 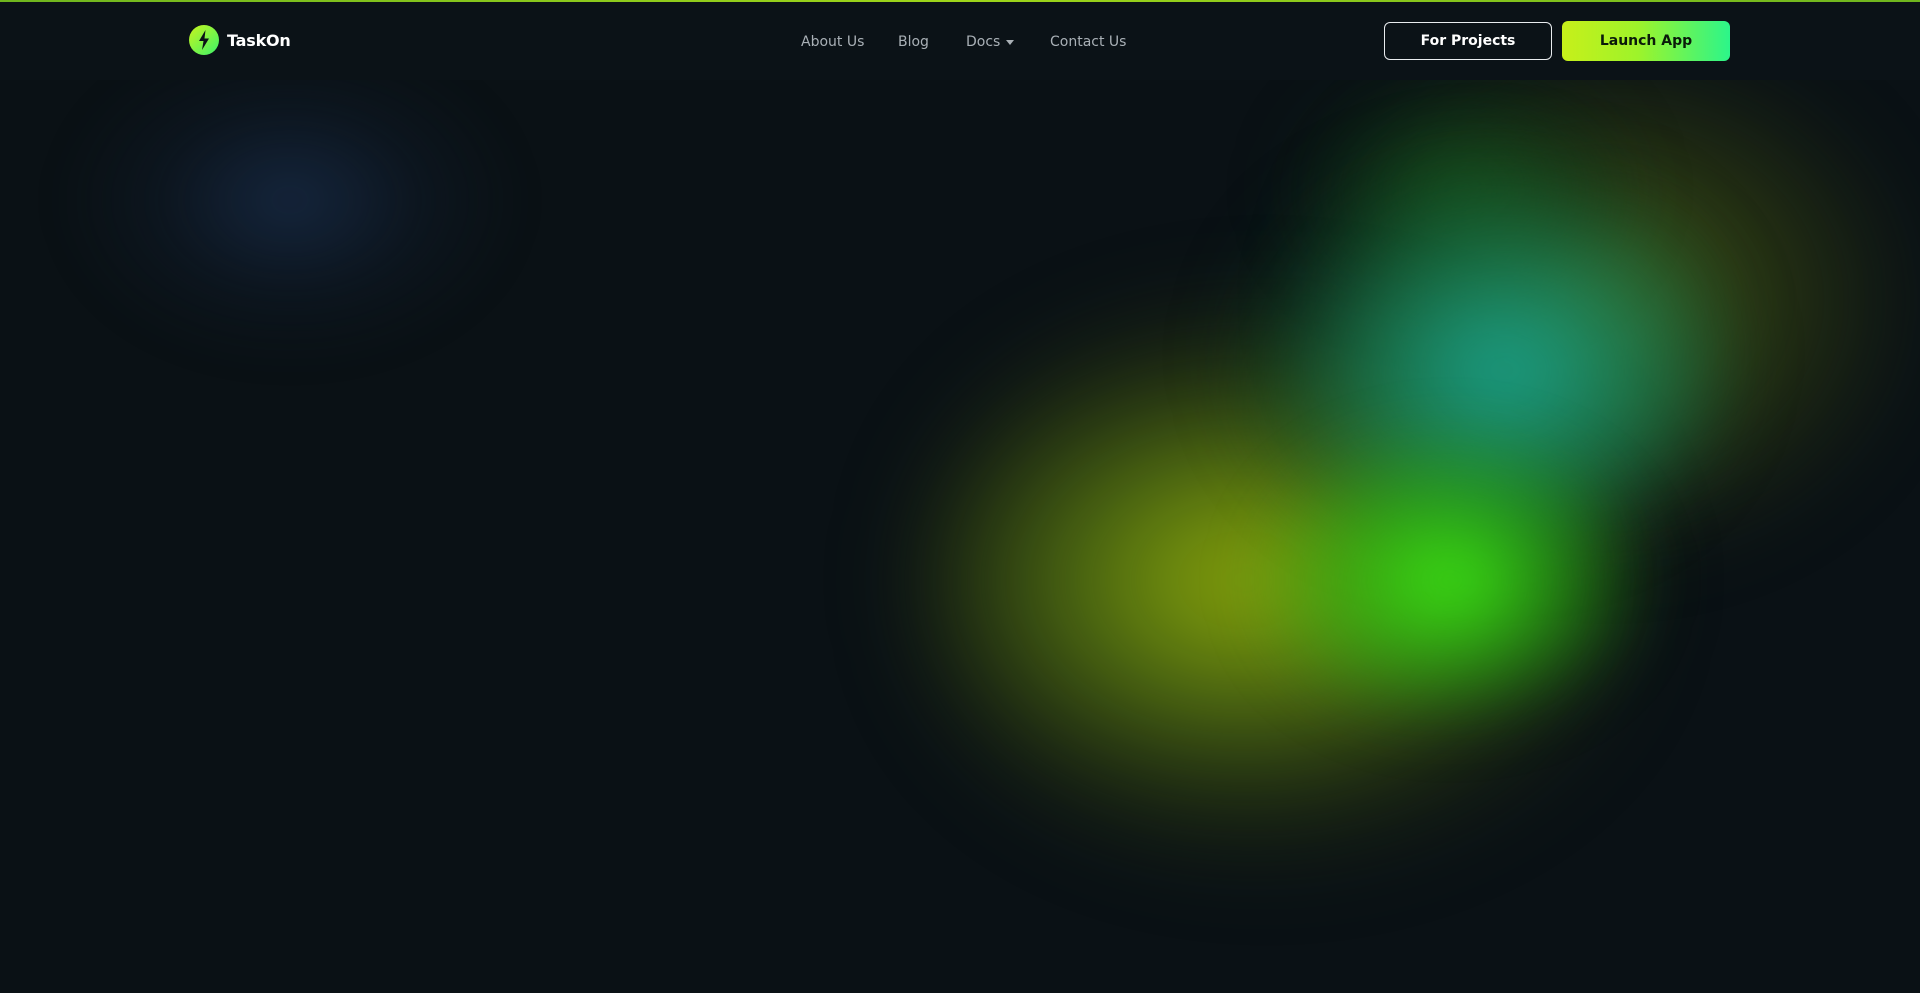 I want to click on nav-item-docs-label: Docs, so click(x=983, y=42).